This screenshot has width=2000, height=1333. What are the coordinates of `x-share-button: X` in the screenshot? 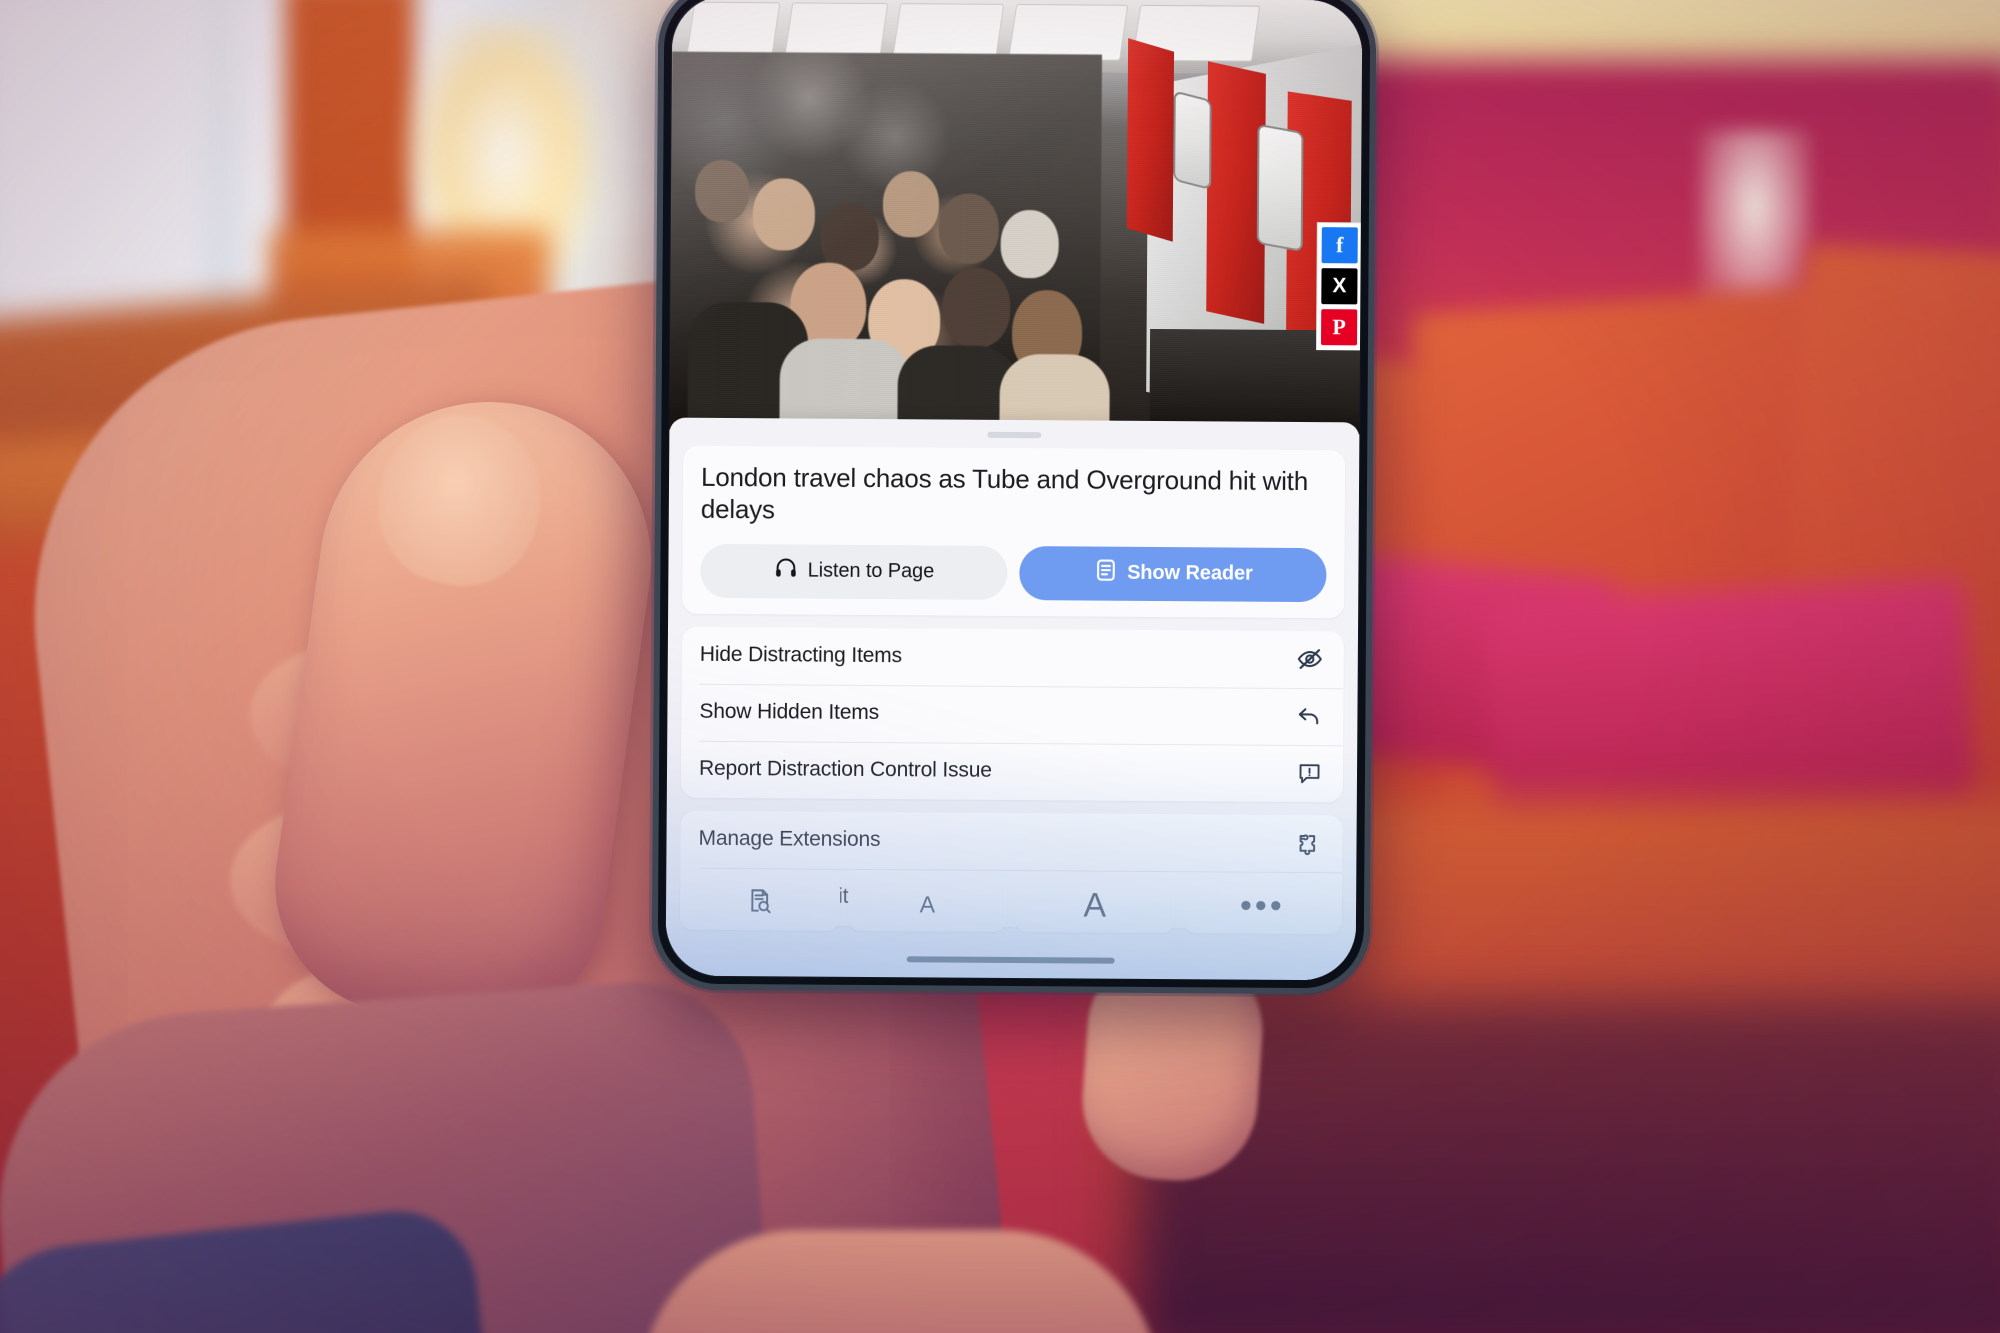 It's located at (1339, 286).